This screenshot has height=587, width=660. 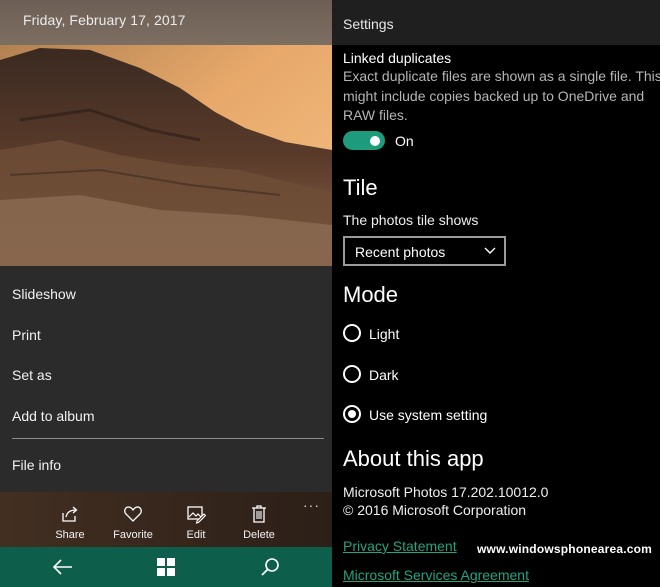 I want to click on tile-dropdown: Recent photos, so click(x=424, y=251).